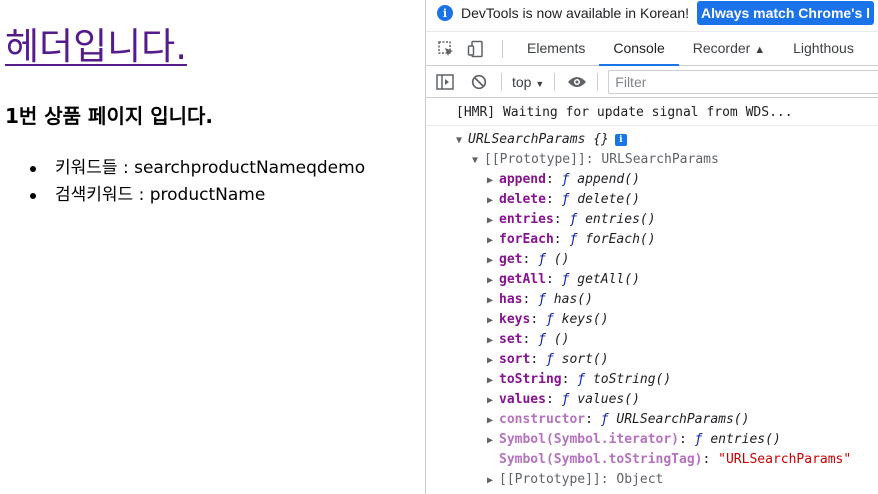 The width and height of the screenshot is (878, 494). Describe the element at coordinates (109, 116) in the screenshot. I see `page-subheading: 1번 상품 페이지 입니다.` at that location.